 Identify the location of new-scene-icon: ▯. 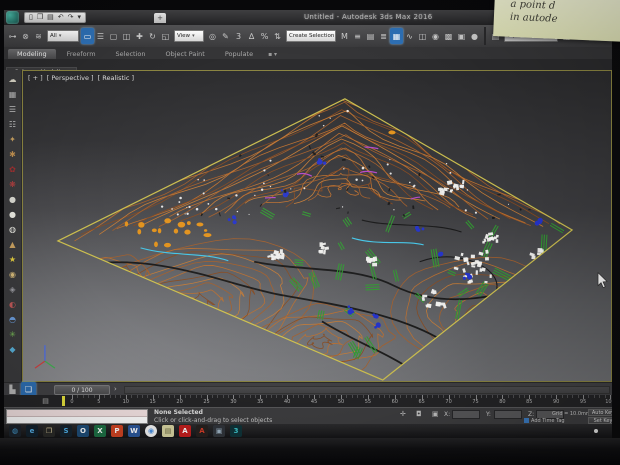
(31, 17).